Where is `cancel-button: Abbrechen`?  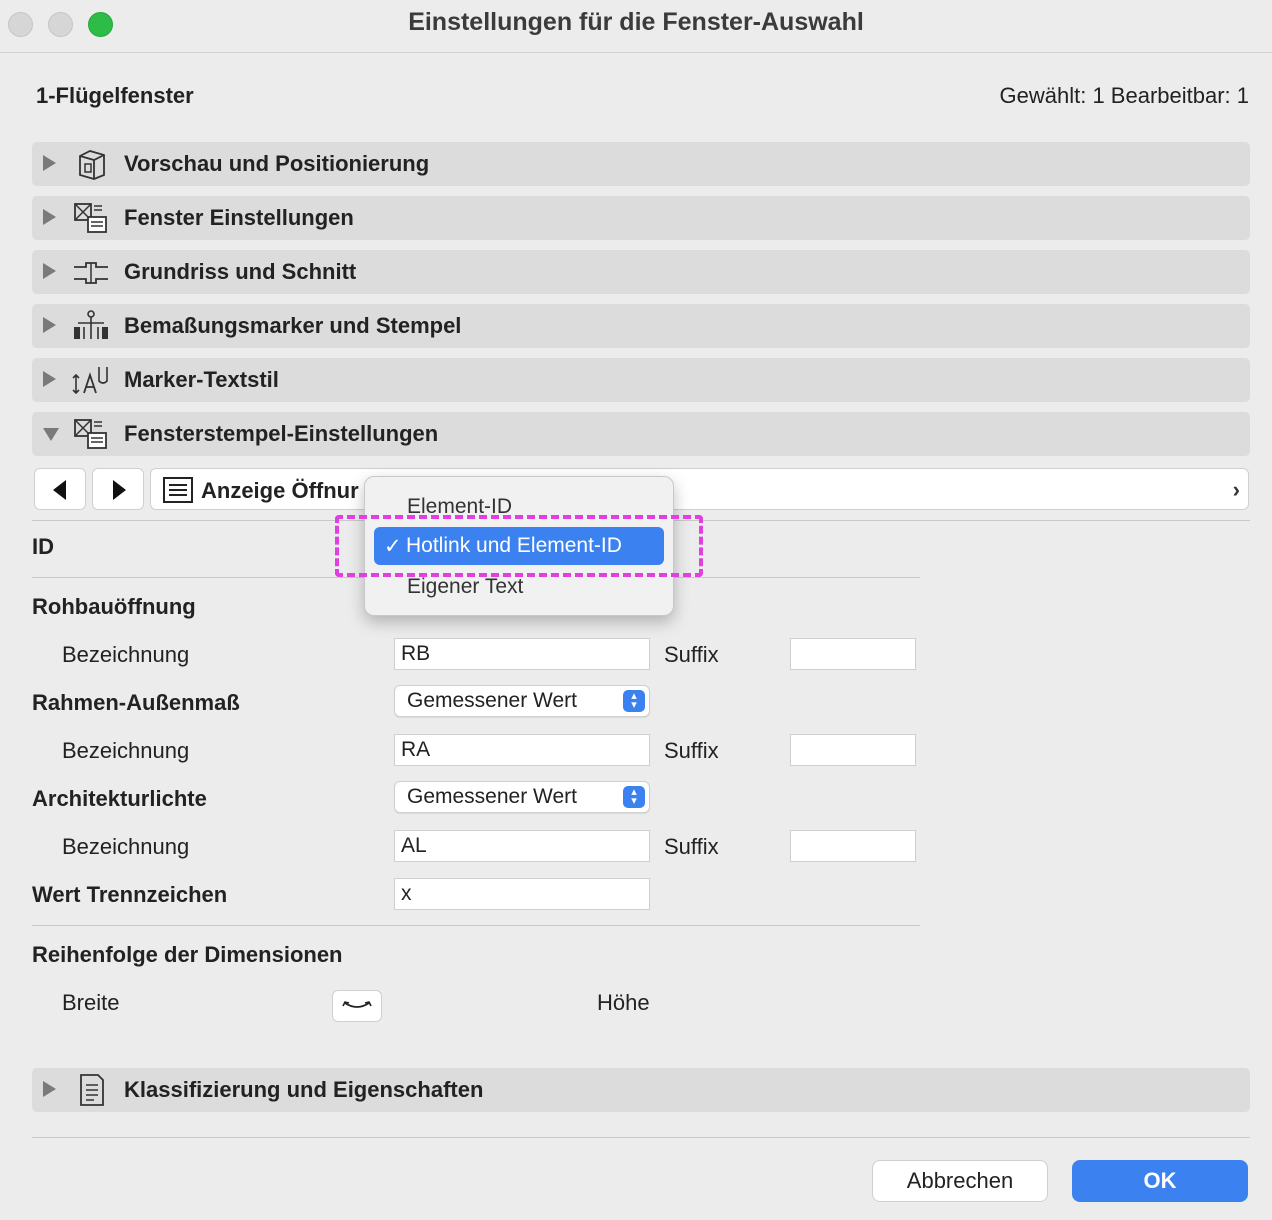 cancel-button: Abbrechen is located at coordinates (960, 1181).